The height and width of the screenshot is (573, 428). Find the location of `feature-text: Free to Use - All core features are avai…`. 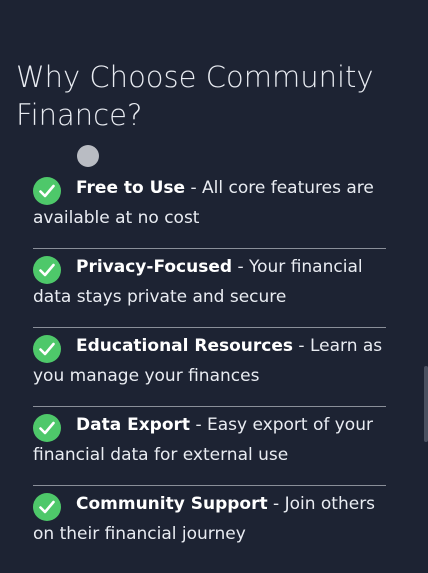

feature-text: Free to Use - All core features are avai… is located at coordinates (213, 203).